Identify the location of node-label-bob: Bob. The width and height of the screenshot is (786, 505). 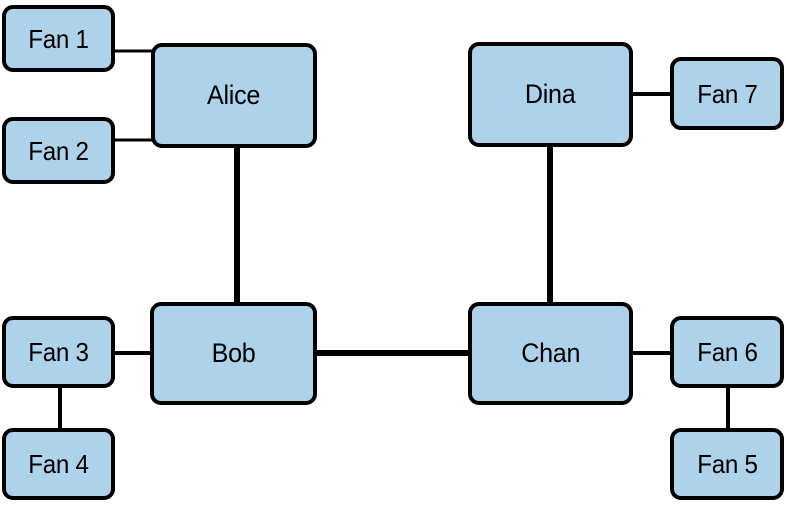
(233, 353).